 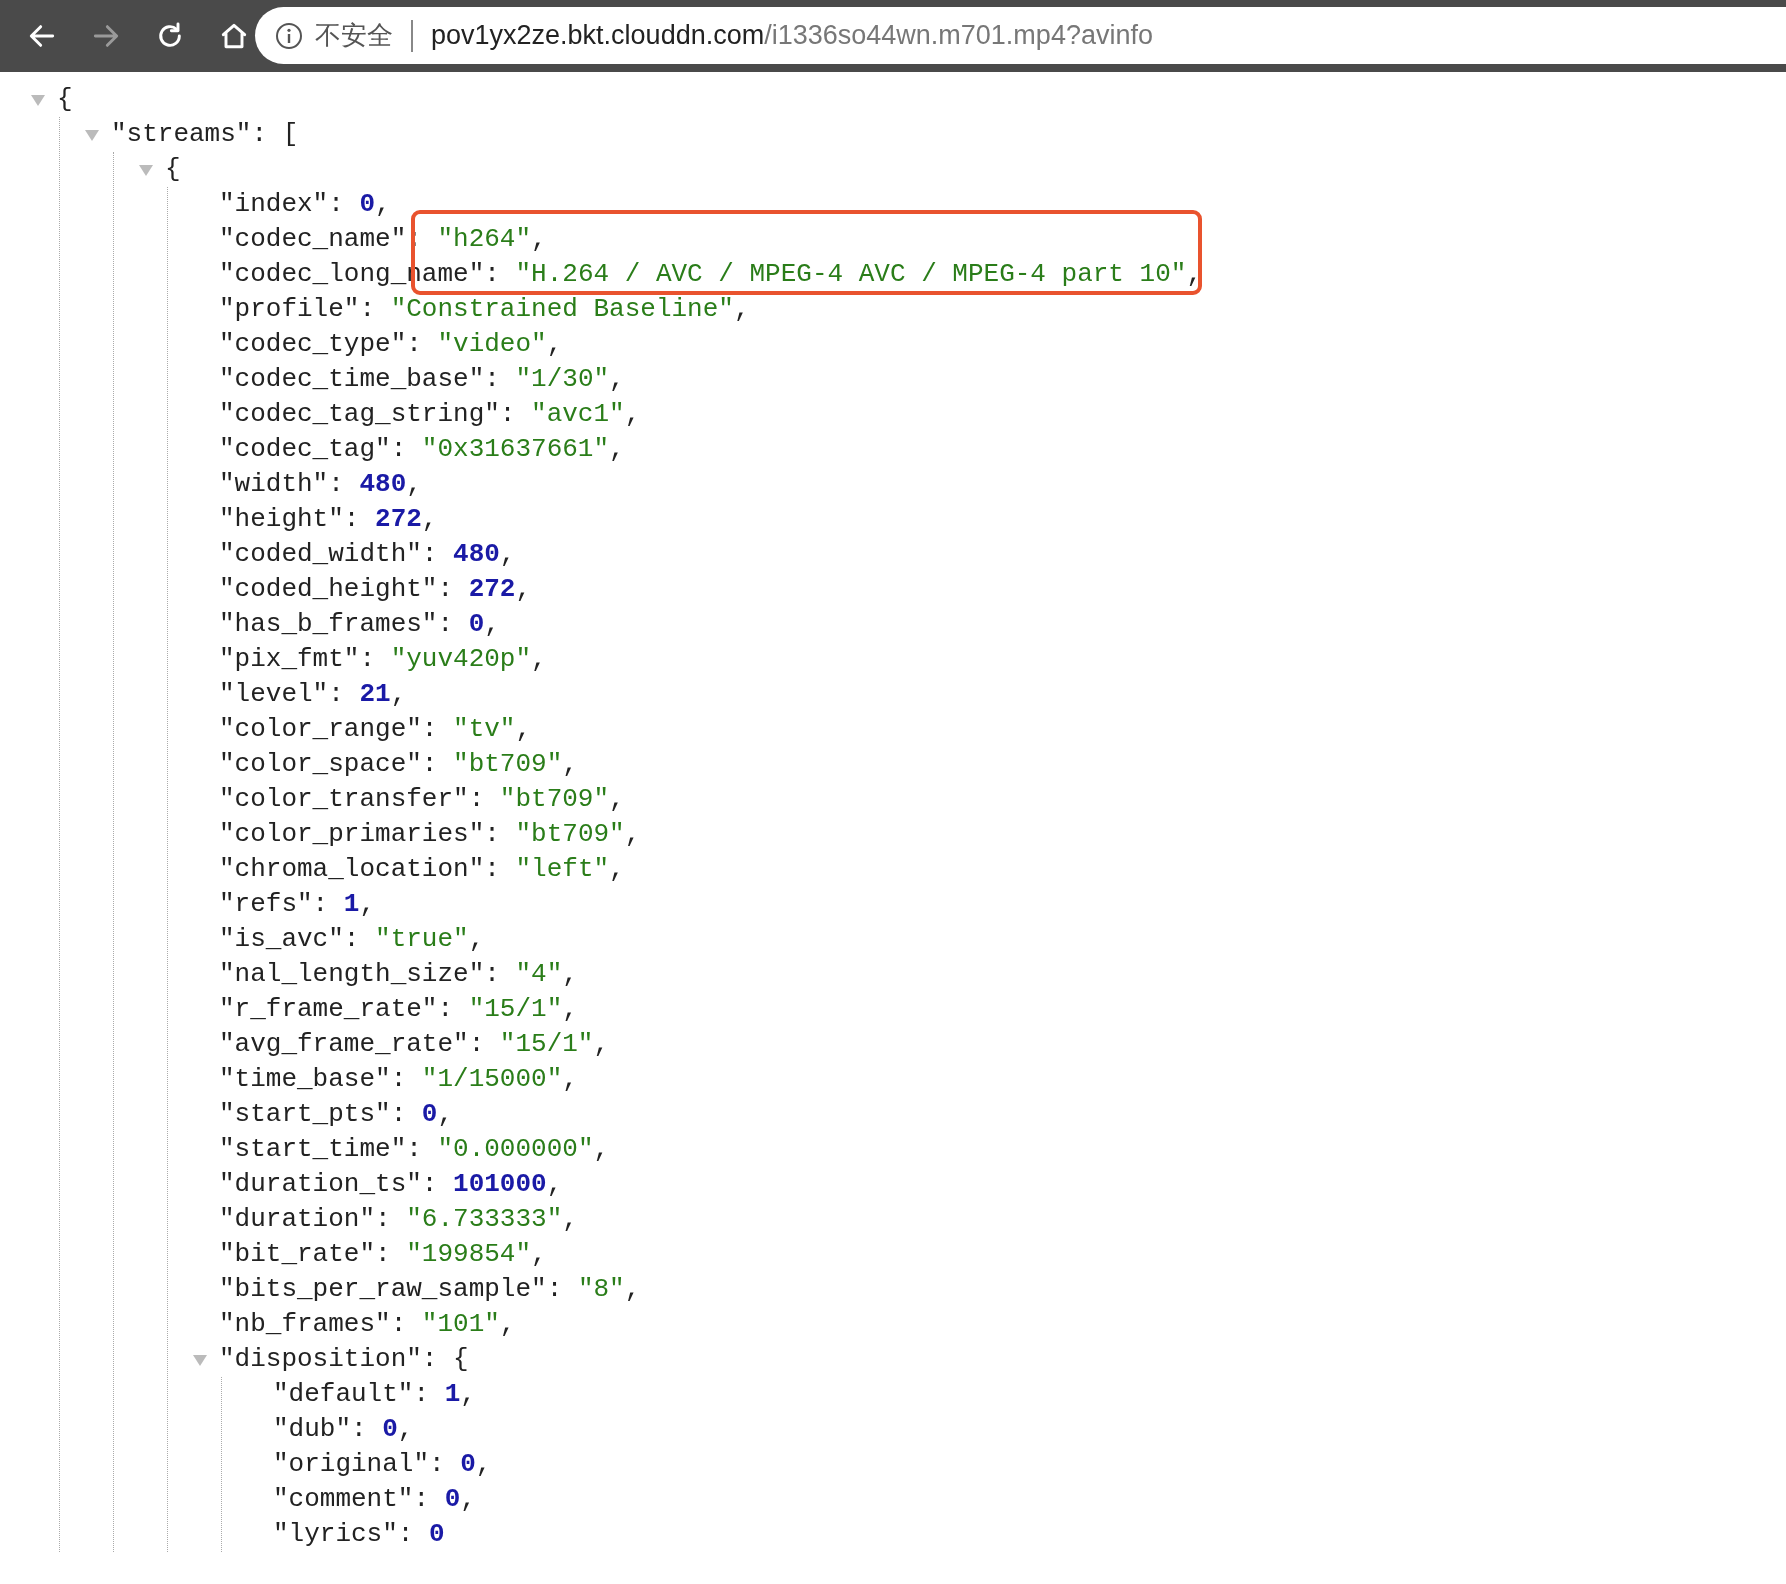 What do you see at coordinates (391, 344) in the screenshot?
I see `json-line: "codec_type": "video",` at bounding box center [391, 344].